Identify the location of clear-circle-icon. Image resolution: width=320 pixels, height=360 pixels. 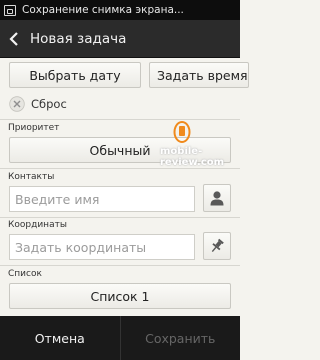
(17, 104).